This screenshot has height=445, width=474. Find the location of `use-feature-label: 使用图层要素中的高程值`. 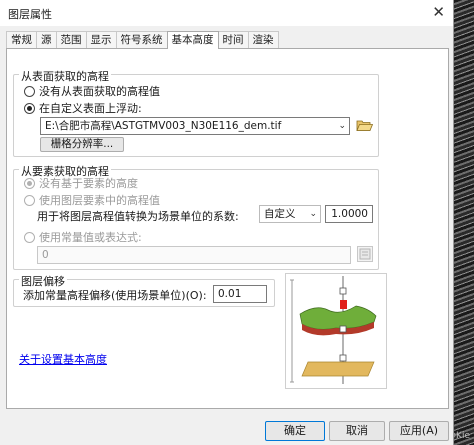

use-feature-label: 使用图层要素中的高程值 is located at coordinates (99, 200).